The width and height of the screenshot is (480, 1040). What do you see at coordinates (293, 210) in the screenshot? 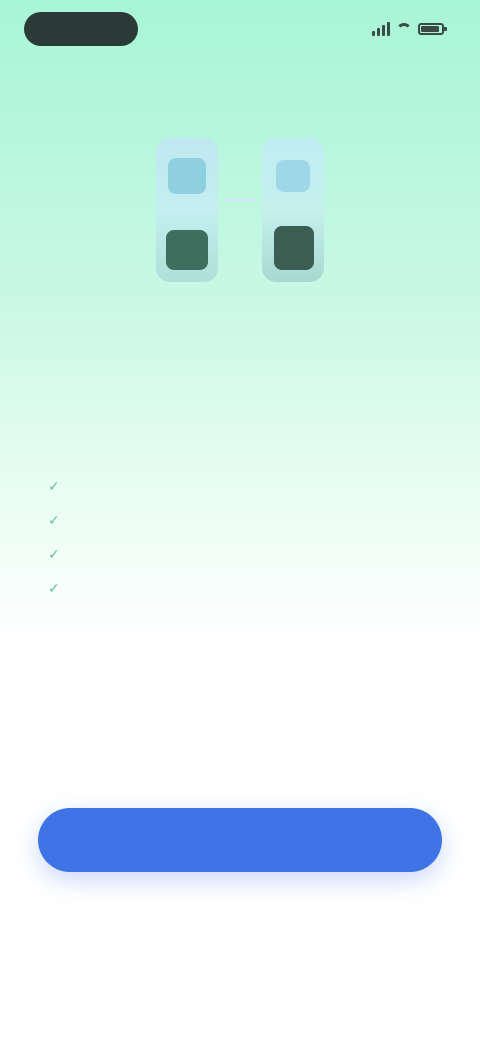
I see `phone-right-illustration` at bounding box center [293, 210].